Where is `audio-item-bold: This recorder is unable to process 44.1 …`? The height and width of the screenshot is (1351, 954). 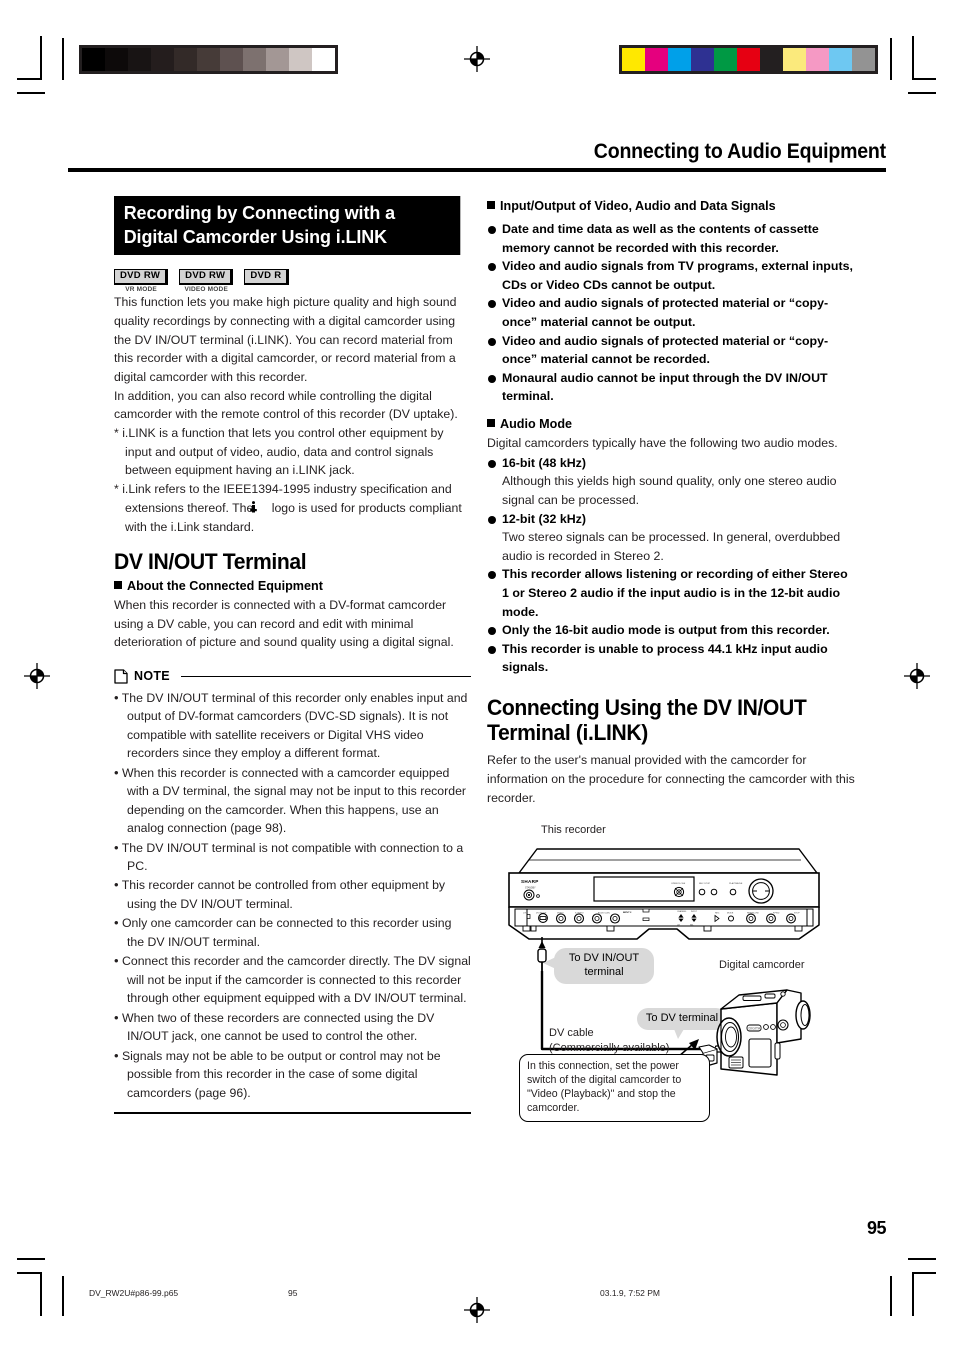
audio-item-bold: This recorder is unable to process 44.1 … is located at coordinates (665, 658).